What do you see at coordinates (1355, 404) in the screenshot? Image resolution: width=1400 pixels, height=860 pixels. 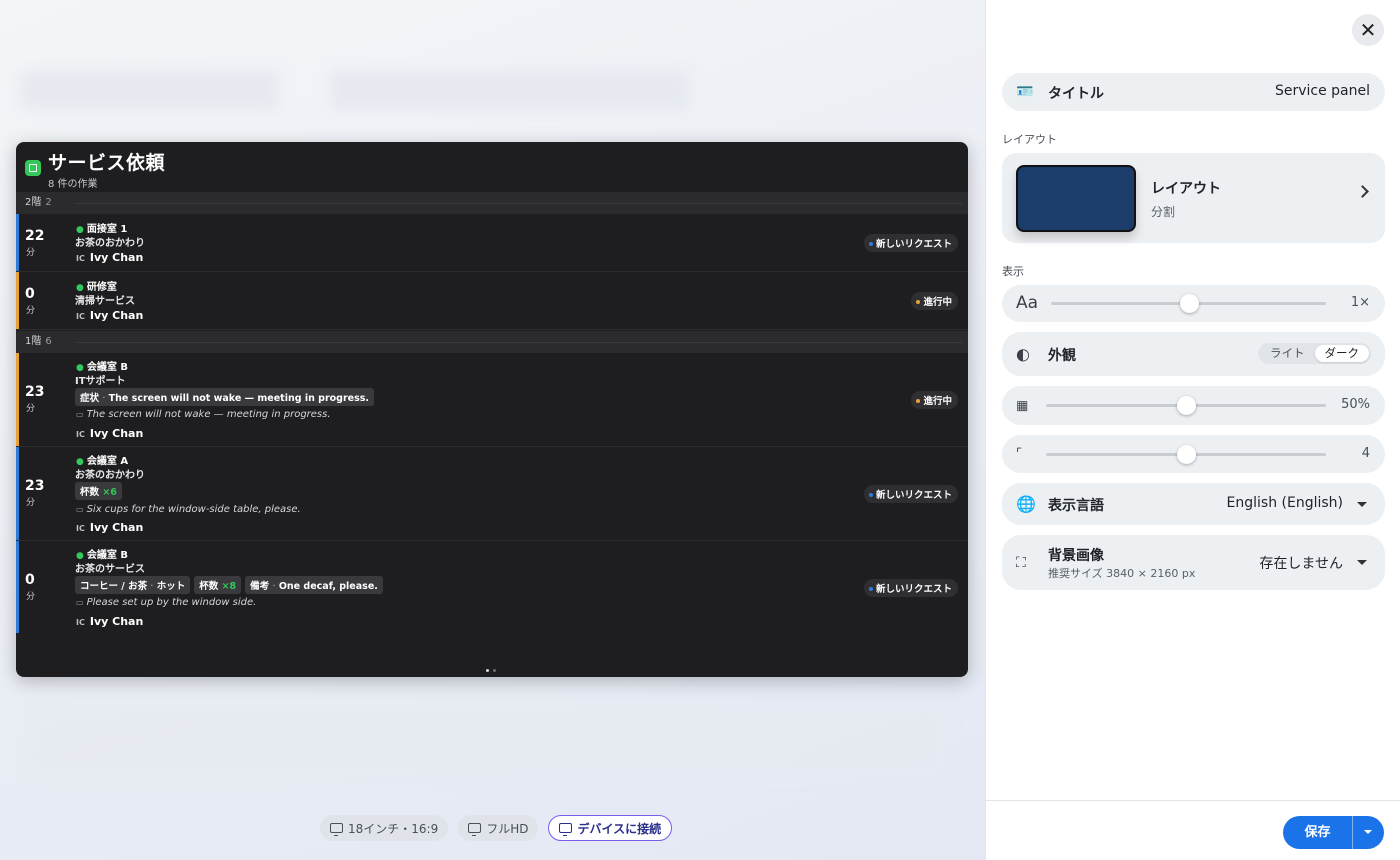 I see `opacity-value: 50%` at bounding box center [1355, 404].